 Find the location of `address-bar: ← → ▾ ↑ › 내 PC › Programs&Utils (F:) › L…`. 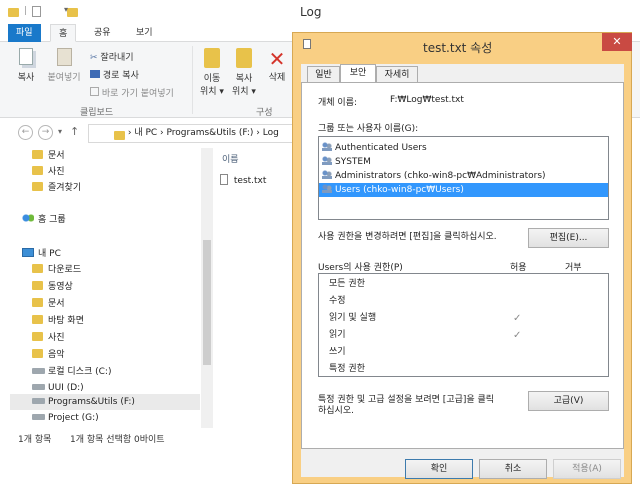

address-bar: ← → ▾ ↑ › 내 PC › Programs&Utils (F:) › L… is located at coordinates (147, 133).